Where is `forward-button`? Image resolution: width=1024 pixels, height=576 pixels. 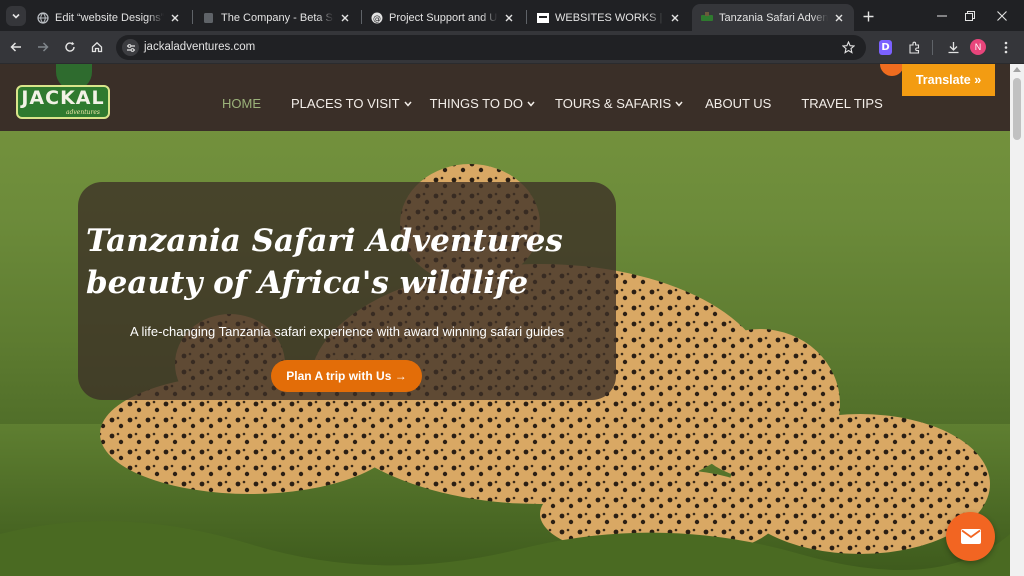
forward-button is located at coordinates (43, 47).